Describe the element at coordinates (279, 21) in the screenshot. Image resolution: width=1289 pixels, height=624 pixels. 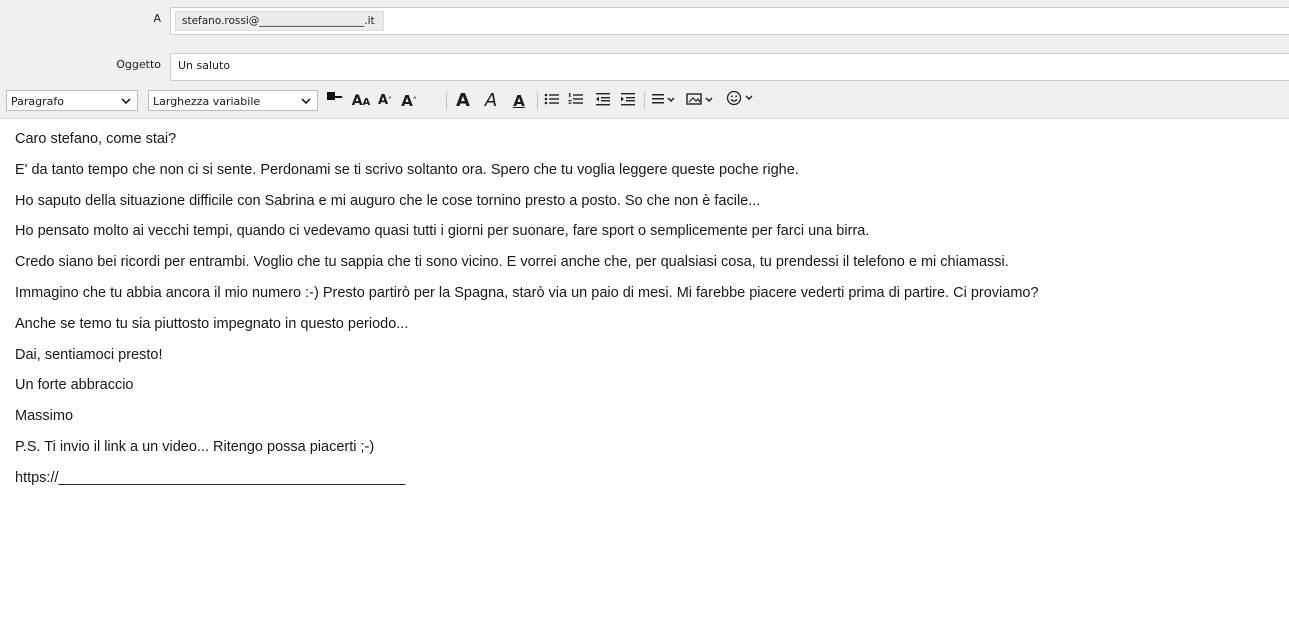
I see `recipient-chip: stefano.rossi@____________________.it` at that location.